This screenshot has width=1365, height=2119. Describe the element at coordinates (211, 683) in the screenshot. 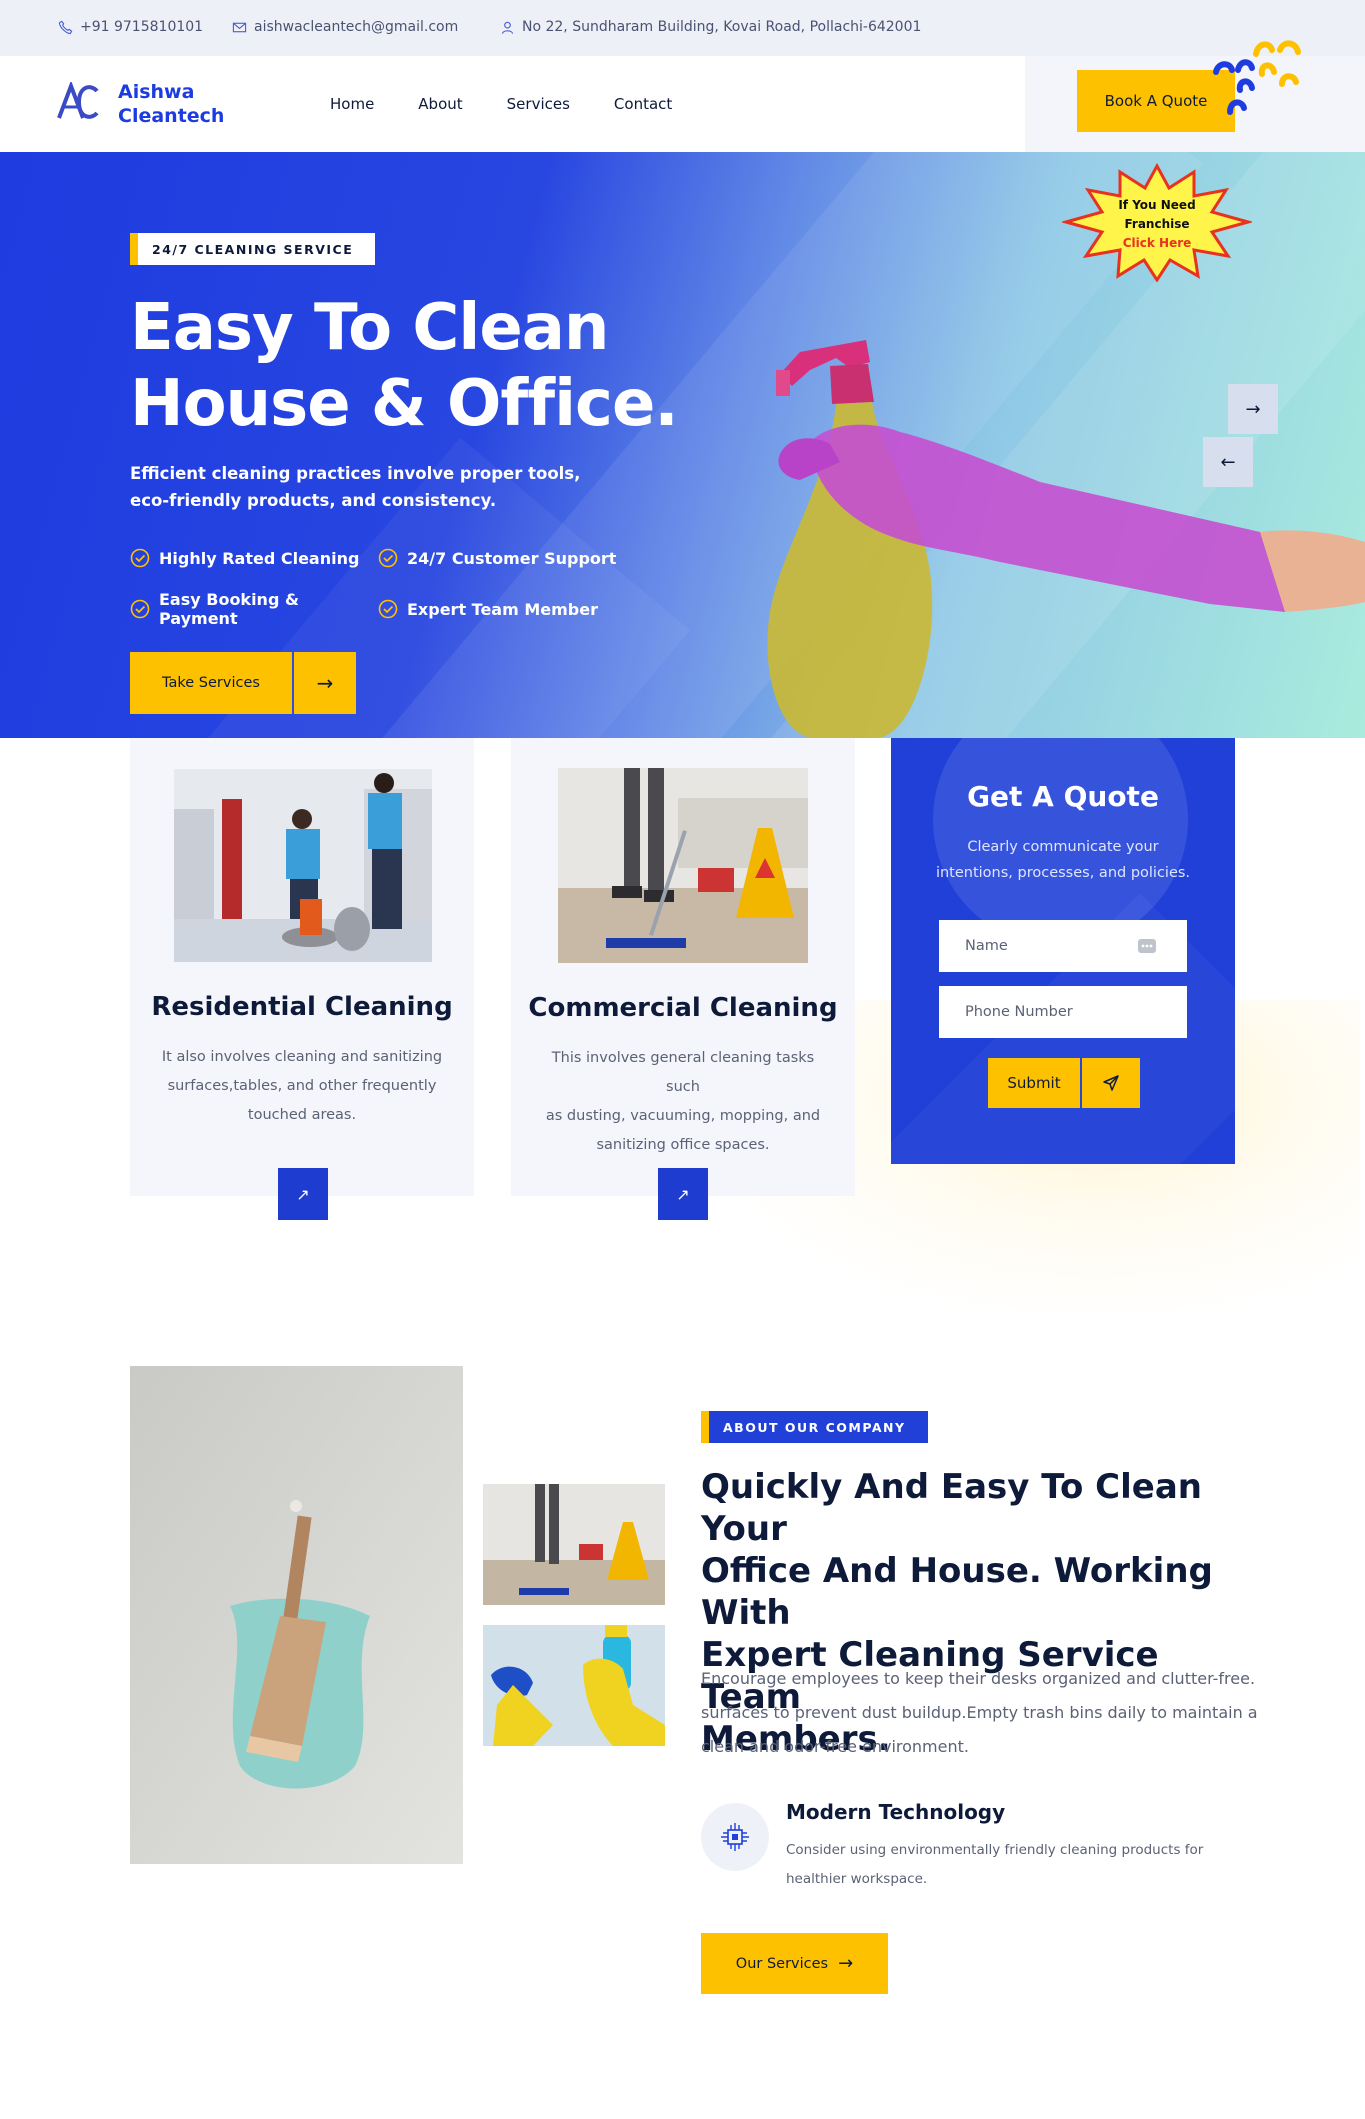

I see `take-services-button: Take Services` at that location.